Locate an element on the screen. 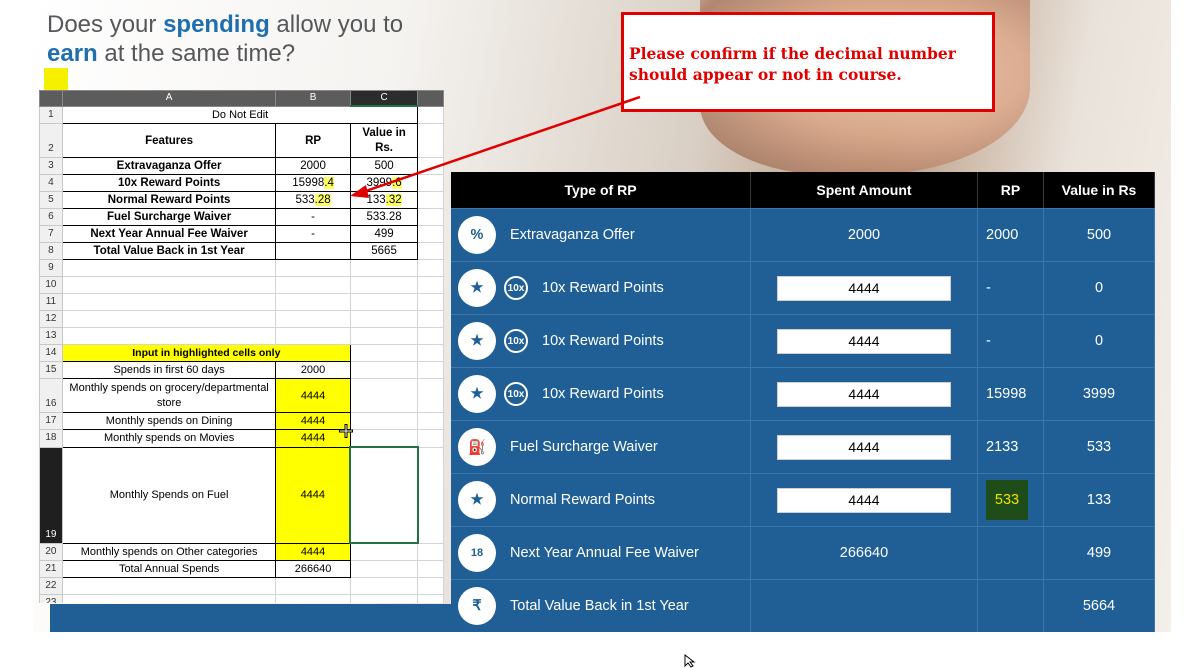 The width and height of the screenshot is (1202, 668). cell-c7: 499 is located at coordinates (384, 234).